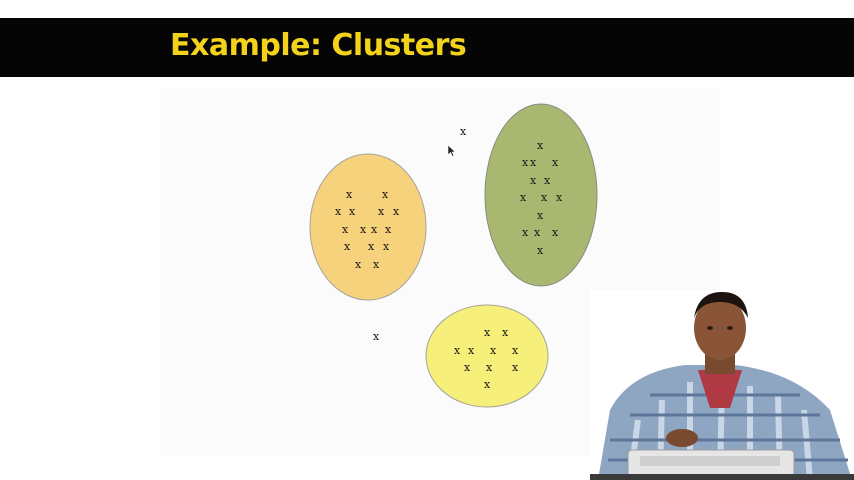 The width and height of the screenshot is (854, 480). What do you see at coordinates (318, 45) in the screenshot?
I see `slide-title: Example: Clusters` at bounding box center [318, 45].